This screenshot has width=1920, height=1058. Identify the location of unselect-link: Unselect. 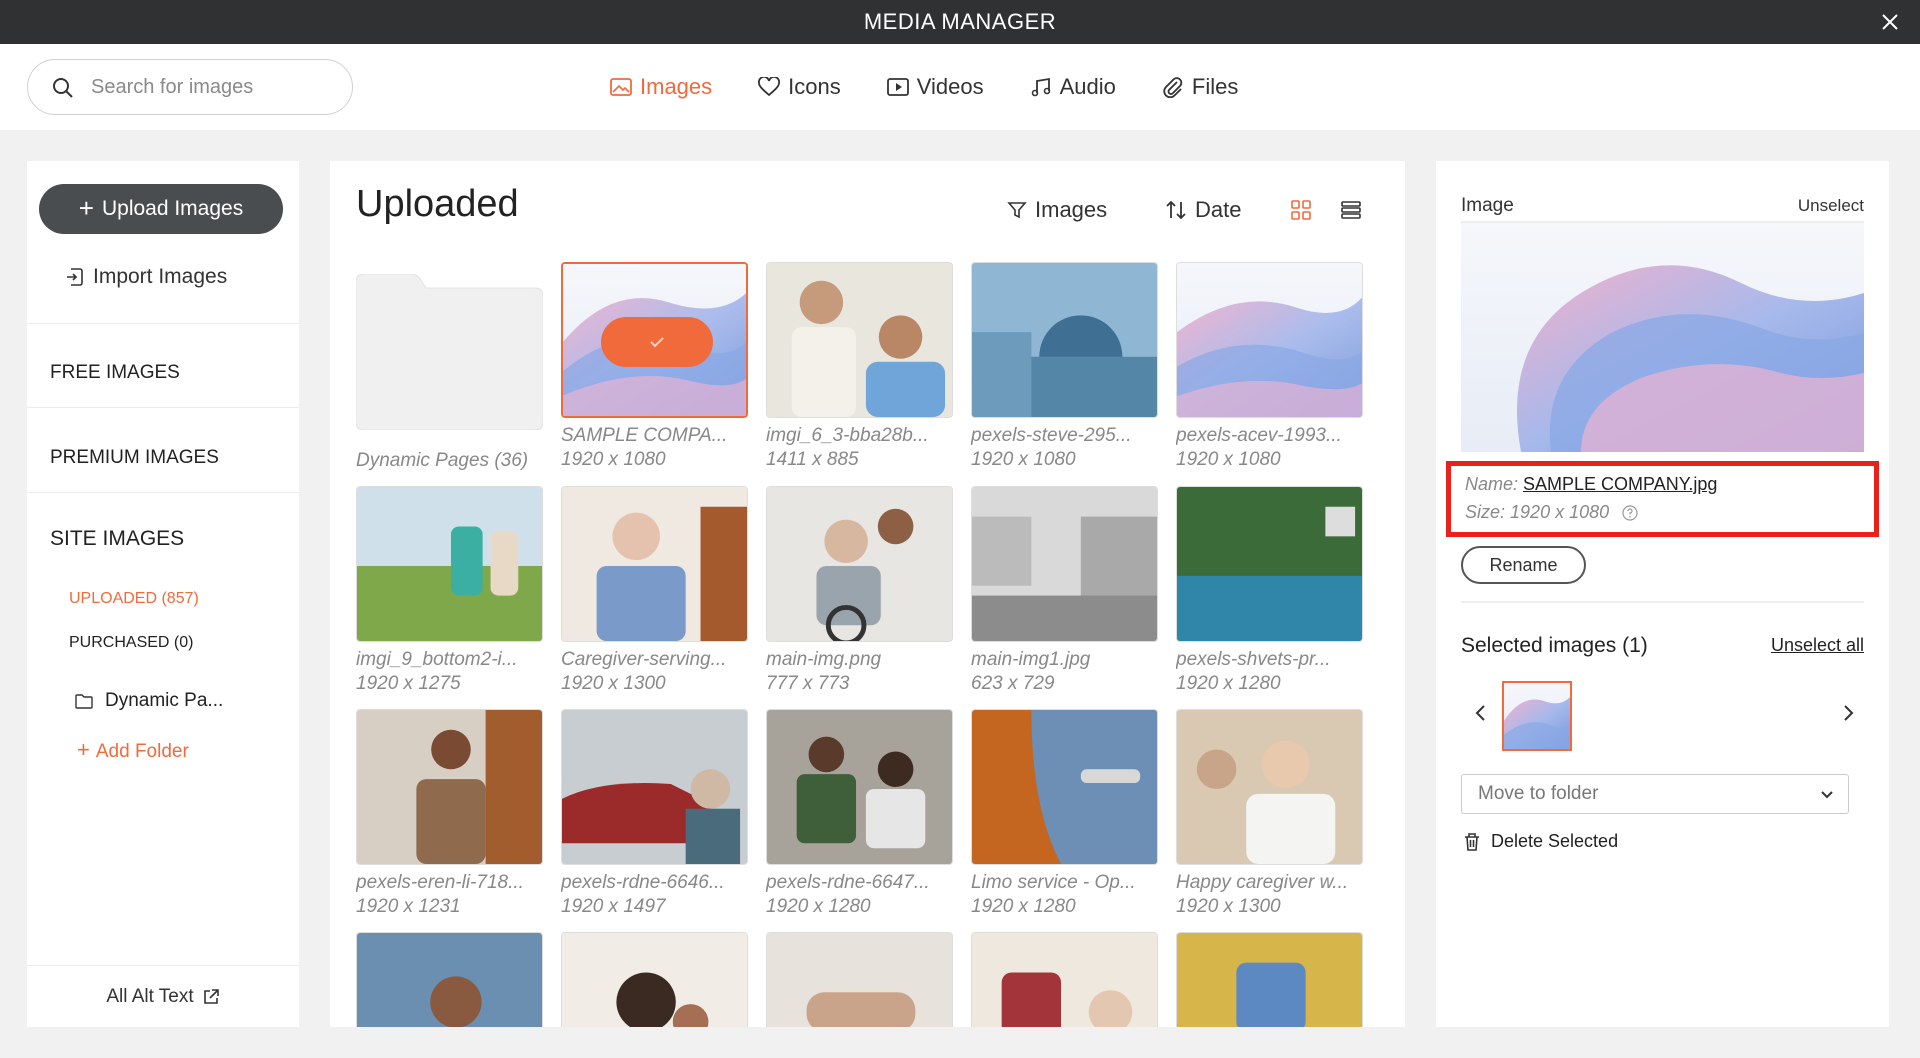
(1831, 206).